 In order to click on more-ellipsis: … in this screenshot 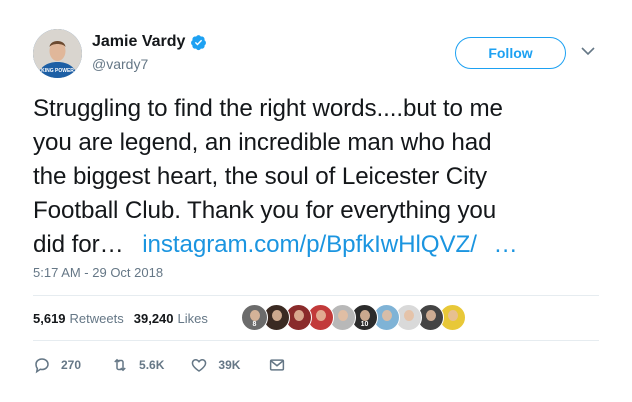, I will do `click(505, 244)`.